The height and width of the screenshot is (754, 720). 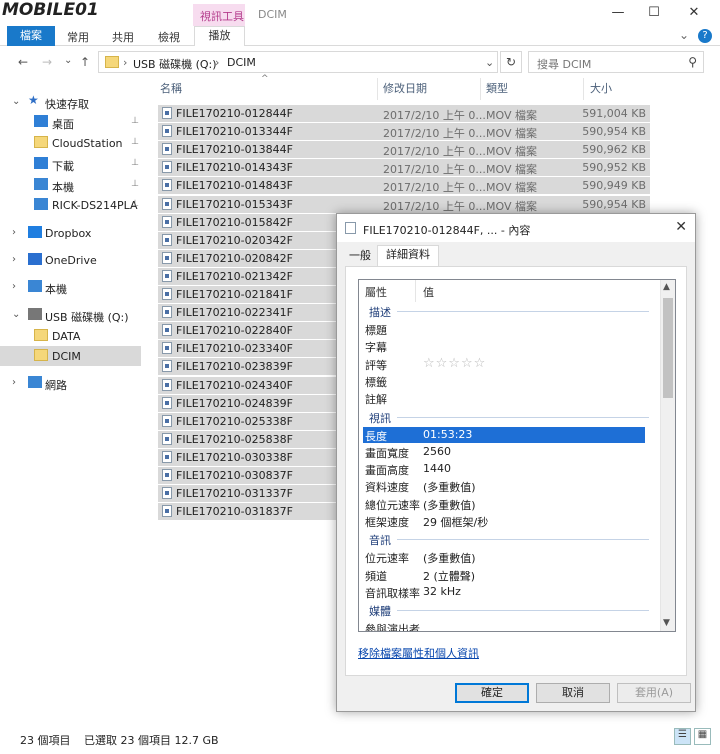 I want to click on cancel-button: 取消, so click(x=573, y=693).